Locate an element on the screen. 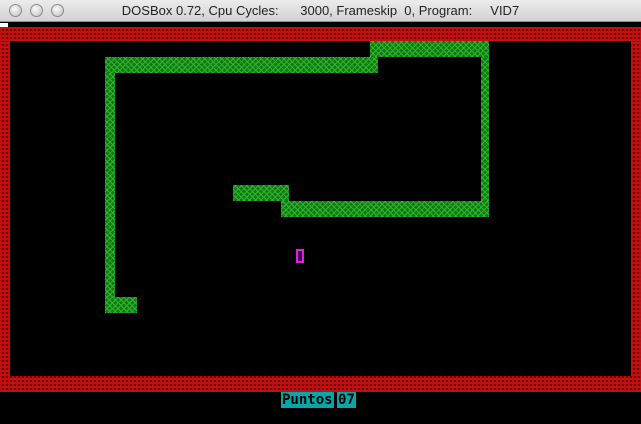 This screenshot has width=641, height=424. snake-head is located at coordinates (261, 193).